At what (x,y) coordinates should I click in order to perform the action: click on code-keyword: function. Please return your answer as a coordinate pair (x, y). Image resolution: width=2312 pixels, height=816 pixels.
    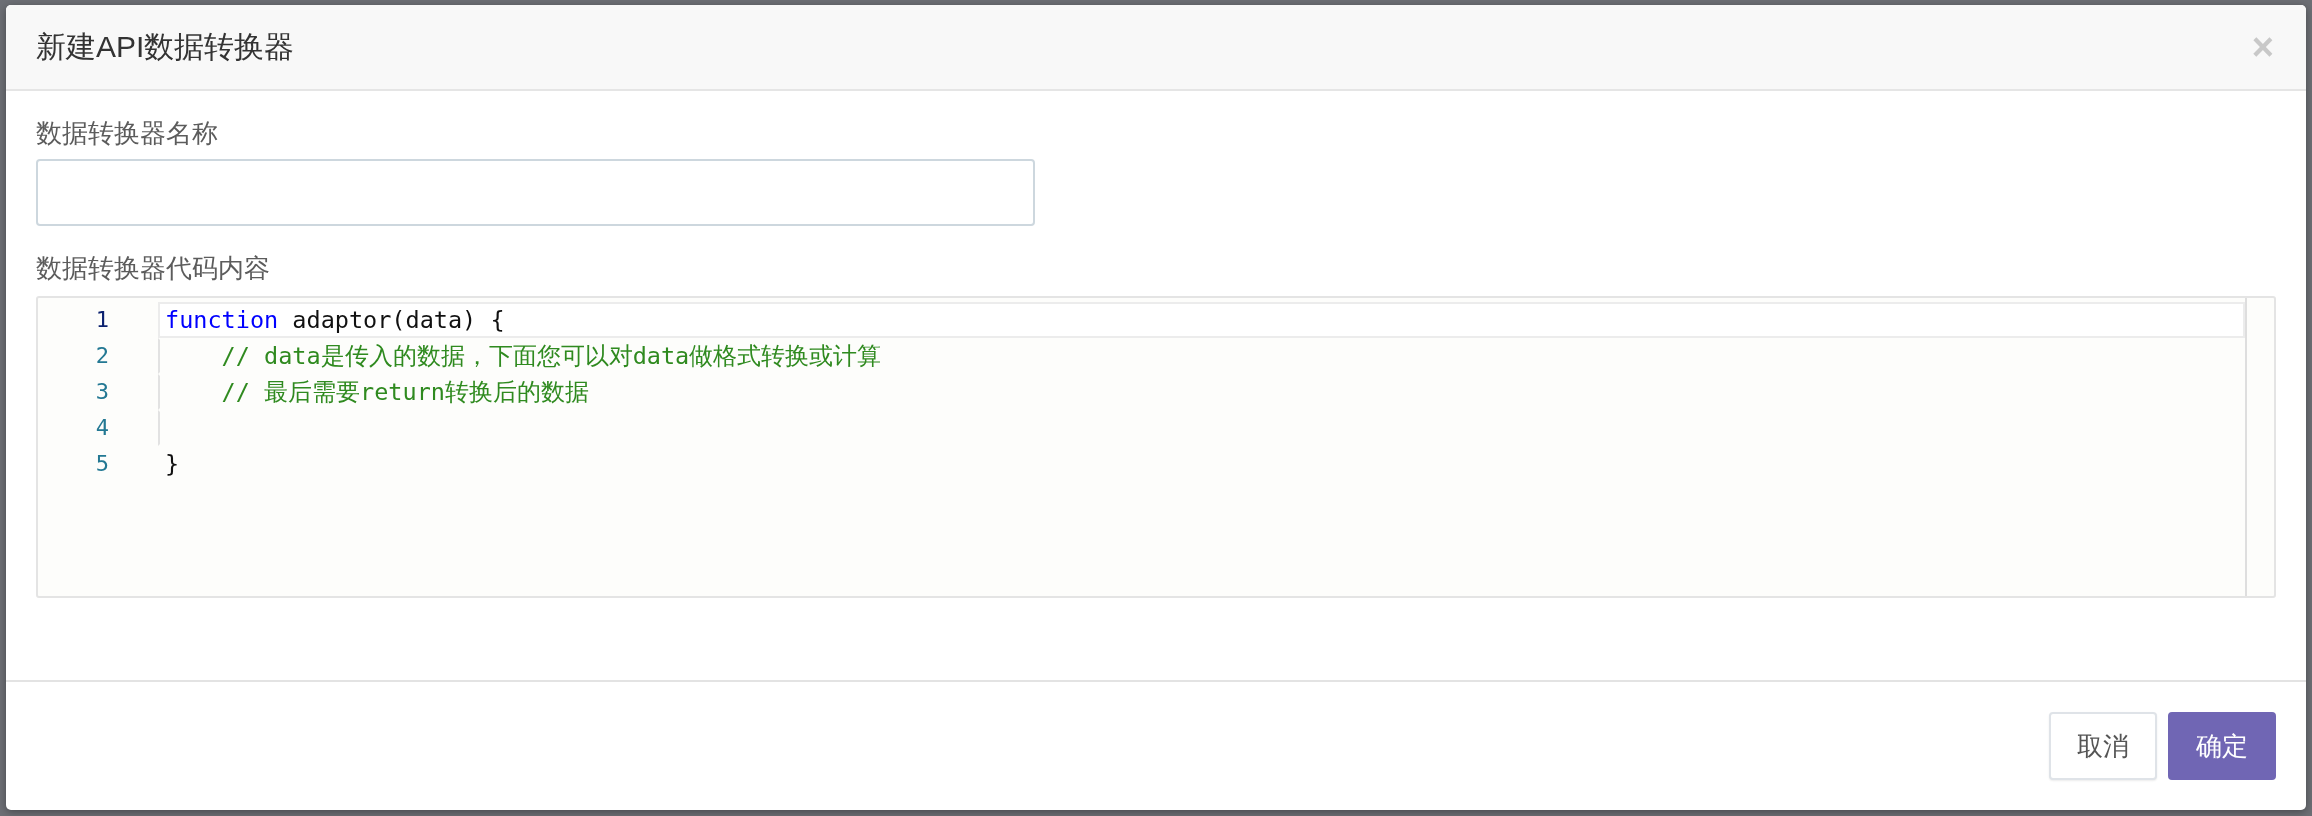
    Looking at the image, I should click on (222, 320).